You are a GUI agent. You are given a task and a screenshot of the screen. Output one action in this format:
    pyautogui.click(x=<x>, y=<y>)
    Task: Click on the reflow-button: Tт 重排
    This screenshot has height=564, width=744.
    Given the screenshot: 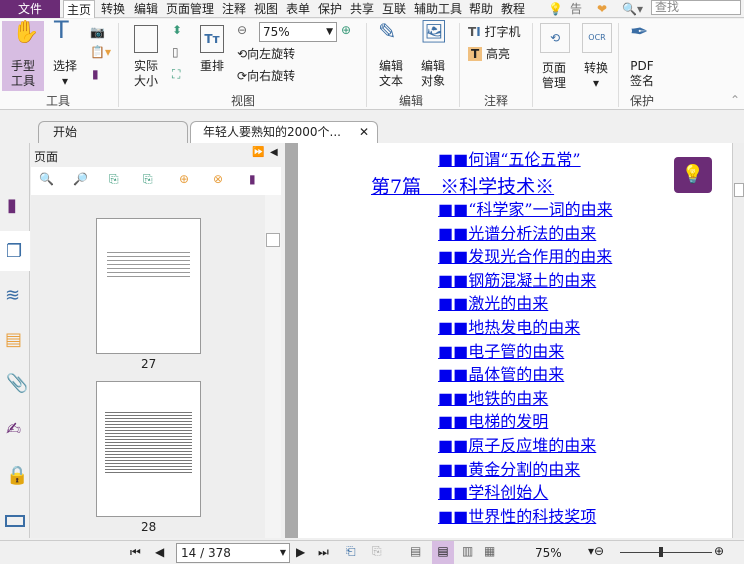 What is the action you would take?
    pyautogui.click(x=212, y=50)
    